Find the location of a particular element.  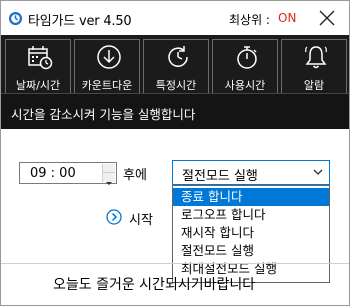

close-button is located at coordinates (327, 18).